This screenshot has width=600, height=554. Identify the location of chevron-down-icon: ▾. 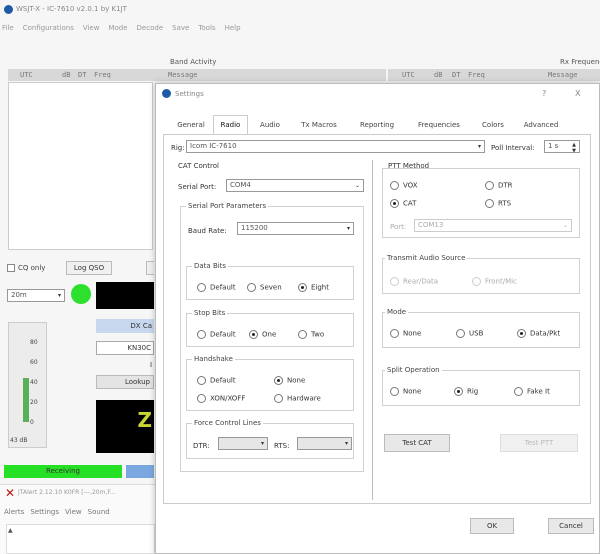
(479, 146).